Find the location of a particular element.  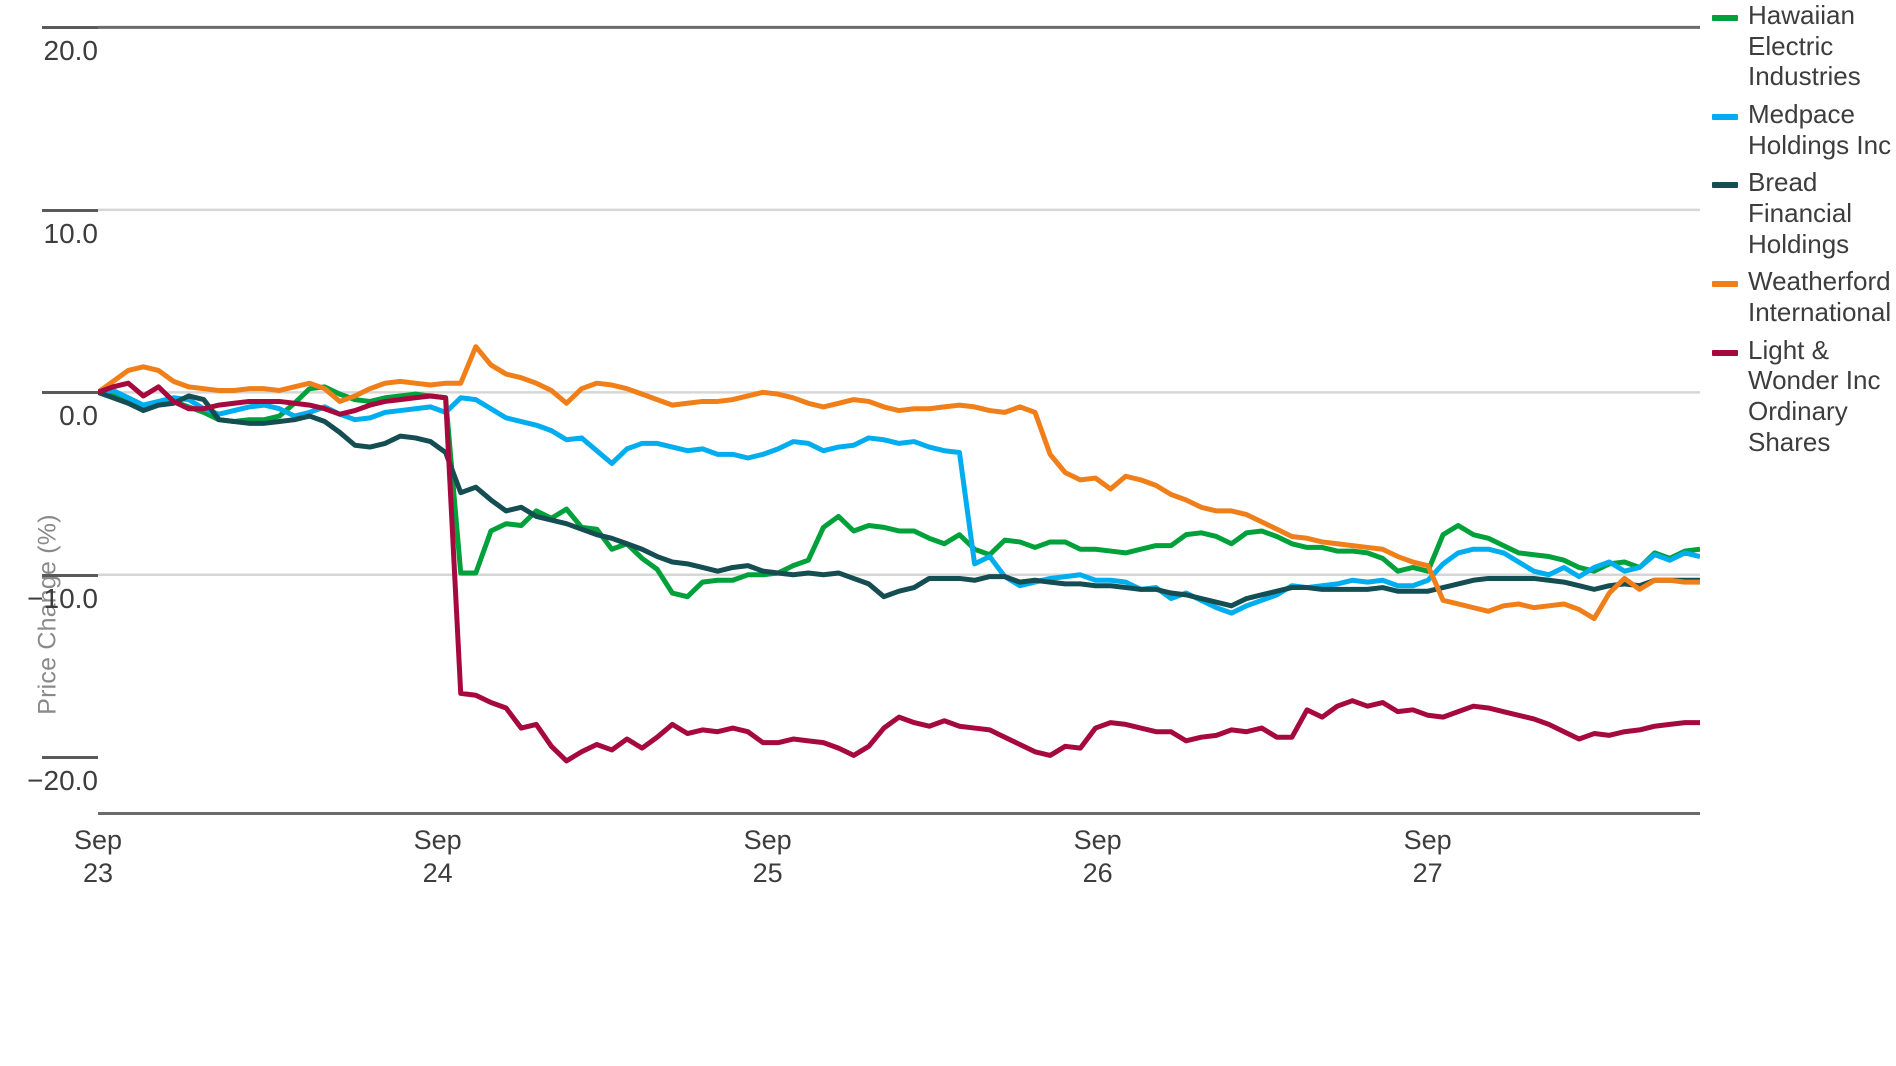

y-tick-label: 0.0 is located at coordinates (78, 416).